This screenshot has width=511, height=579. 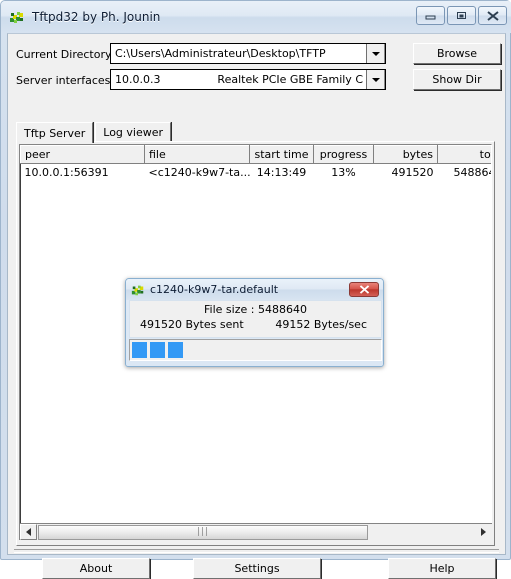 I want to click on dialog-close-button, so click(x=364, y=289).